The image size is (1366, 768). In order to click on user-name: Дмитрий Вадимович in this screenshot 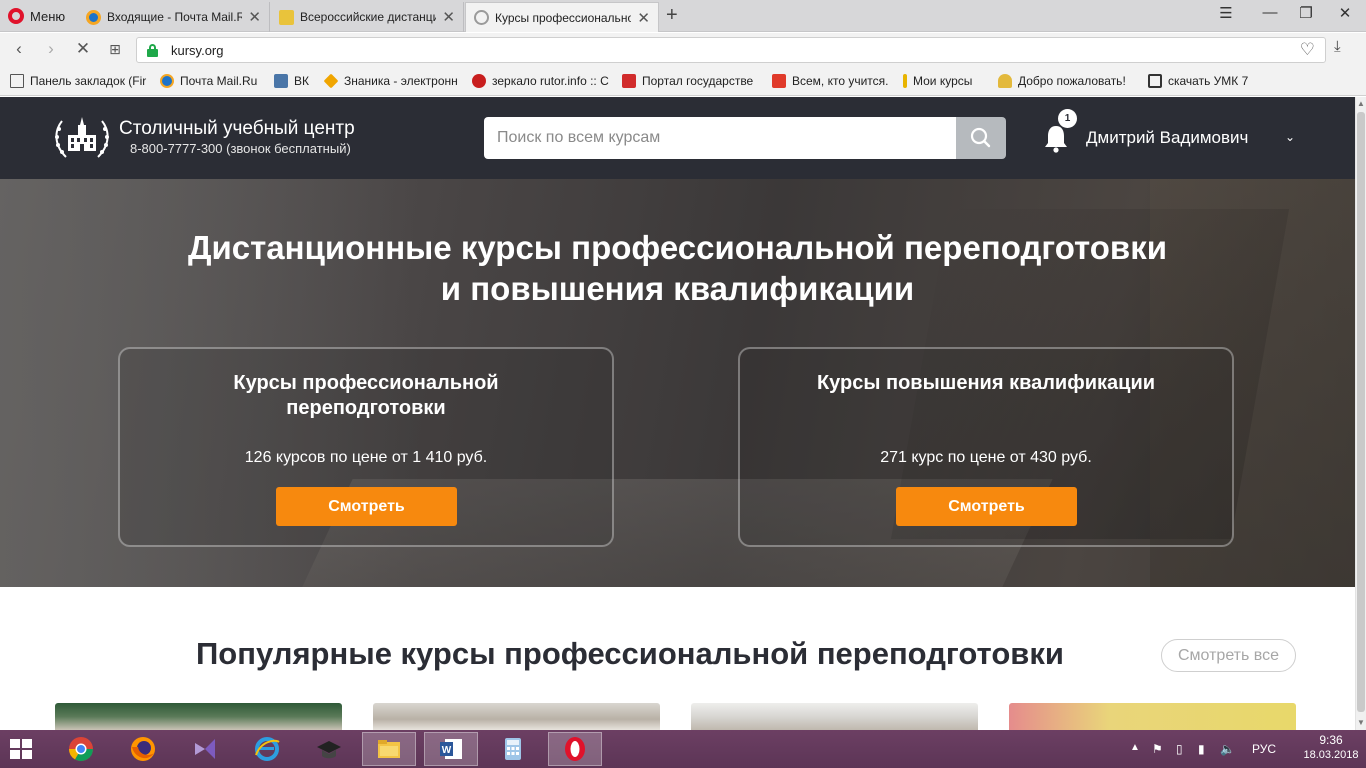, I will do `click(1167, 138)`.